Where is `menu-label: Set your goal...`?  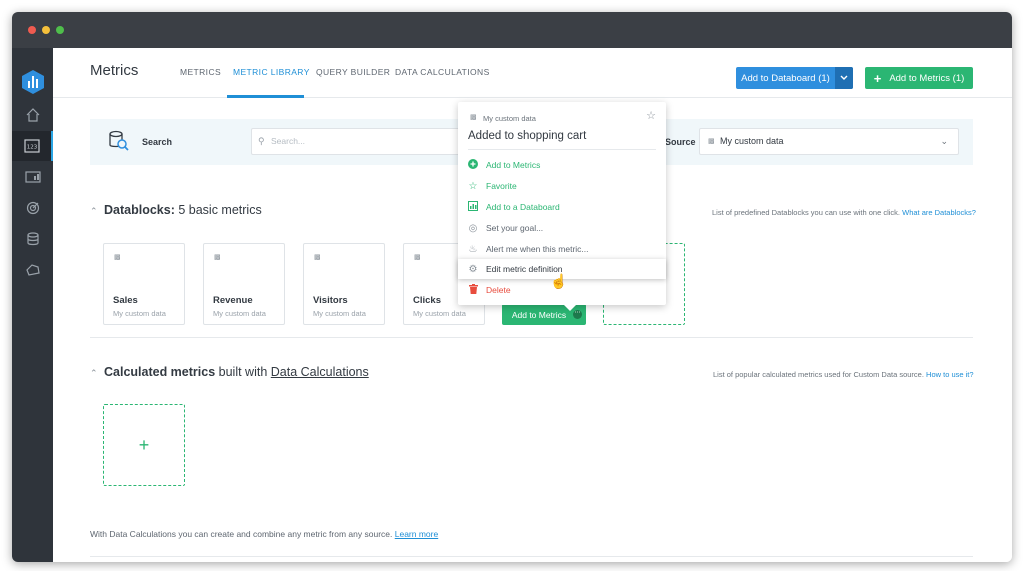
menu-label: Set your goal... is located at coordinates (515, 228).